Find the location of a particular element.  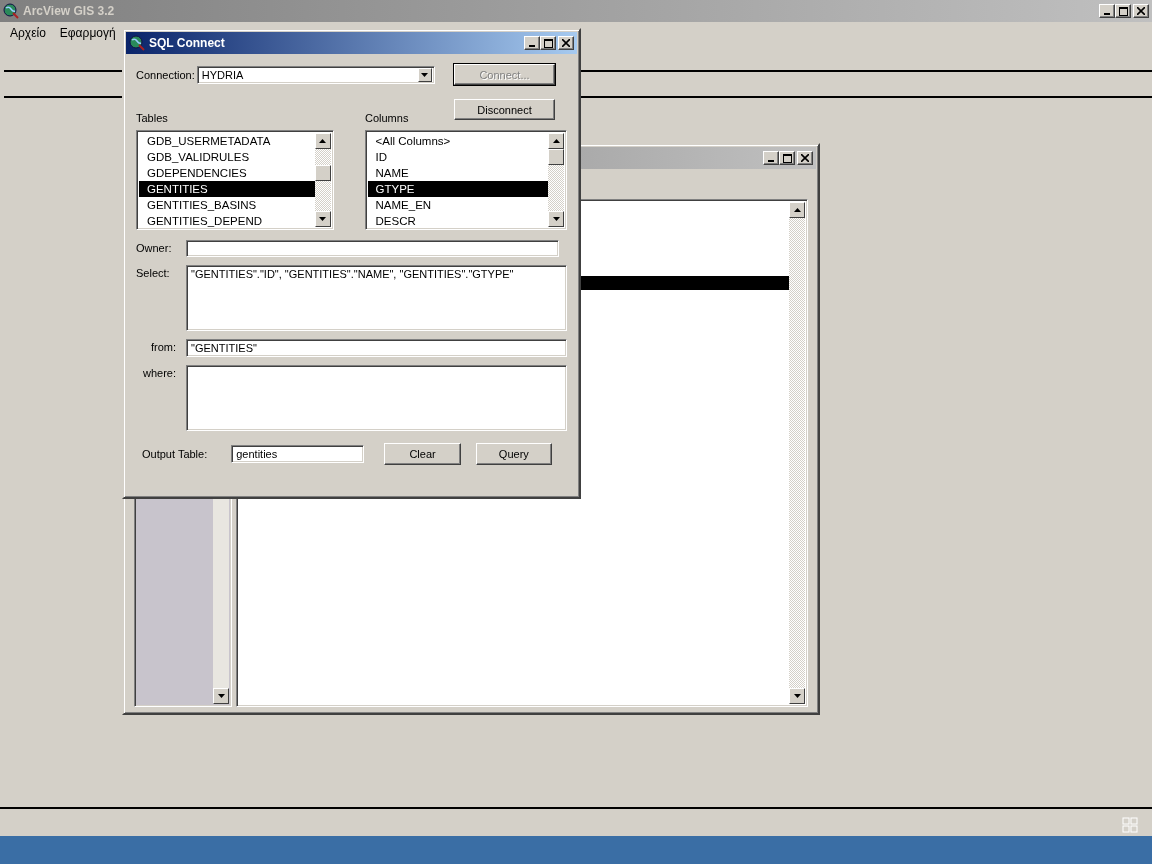

menu-item: Αρχείο is located at coordinates (28, 34).